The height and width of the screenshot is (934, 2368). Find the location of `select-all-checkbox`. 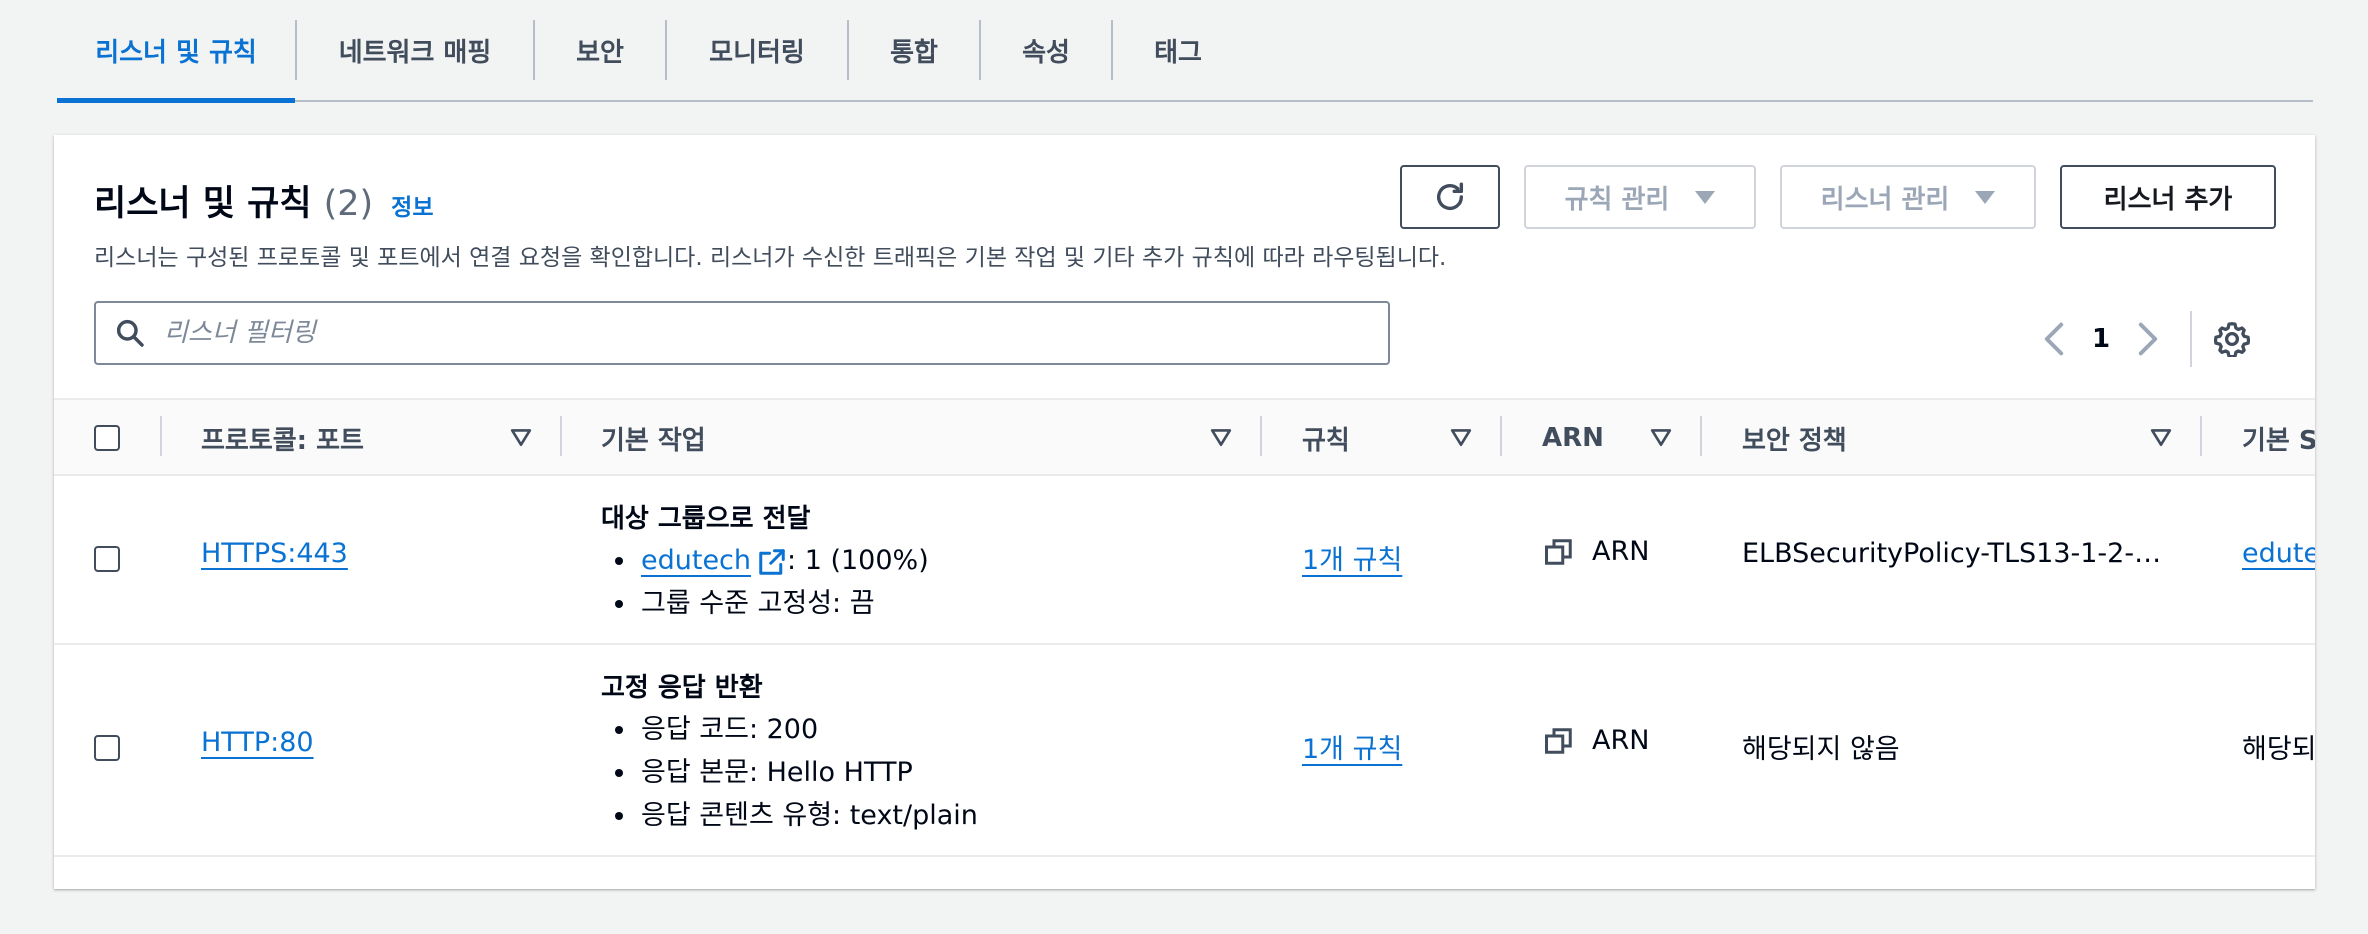

select-all-checkbox is located at coordinates (107, 438).